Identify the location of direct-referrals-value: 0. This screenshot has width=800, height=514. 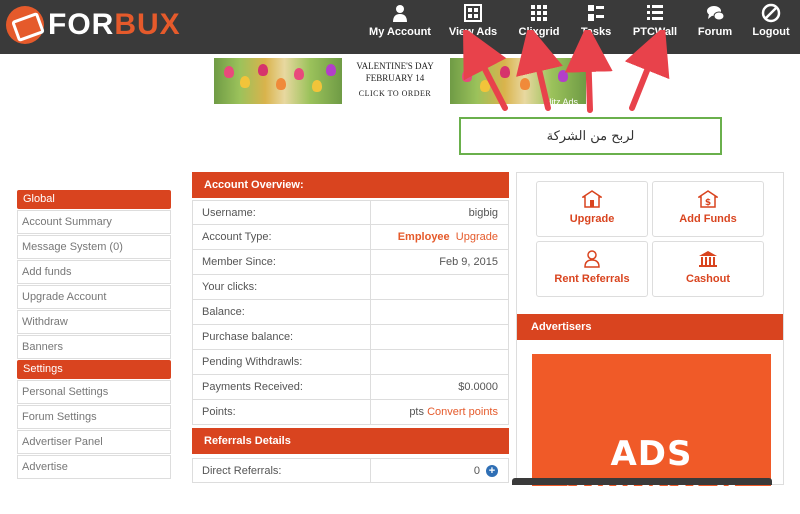
(476, 471).